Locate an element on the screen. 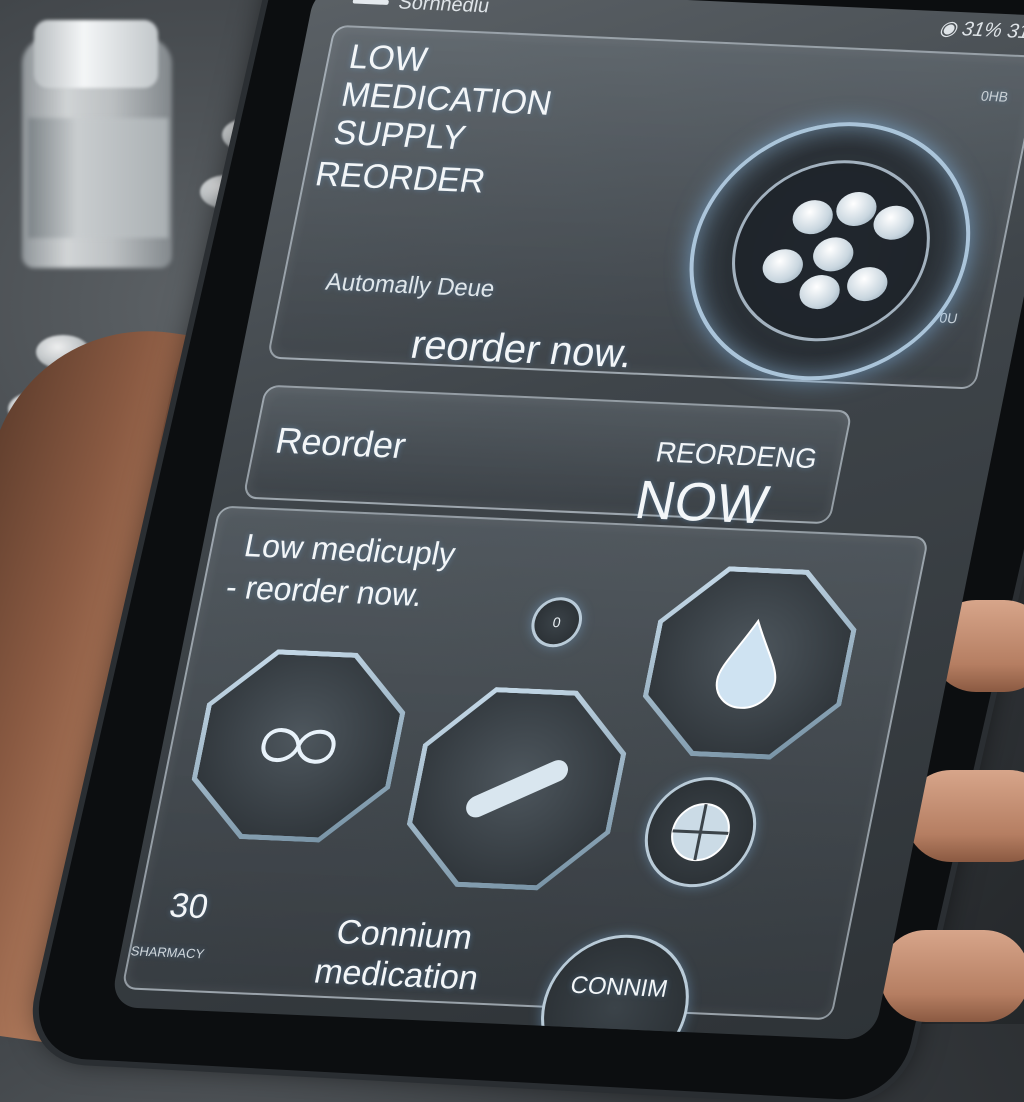  reorder-button-label: Reorder is located at coordinates (341, 443).